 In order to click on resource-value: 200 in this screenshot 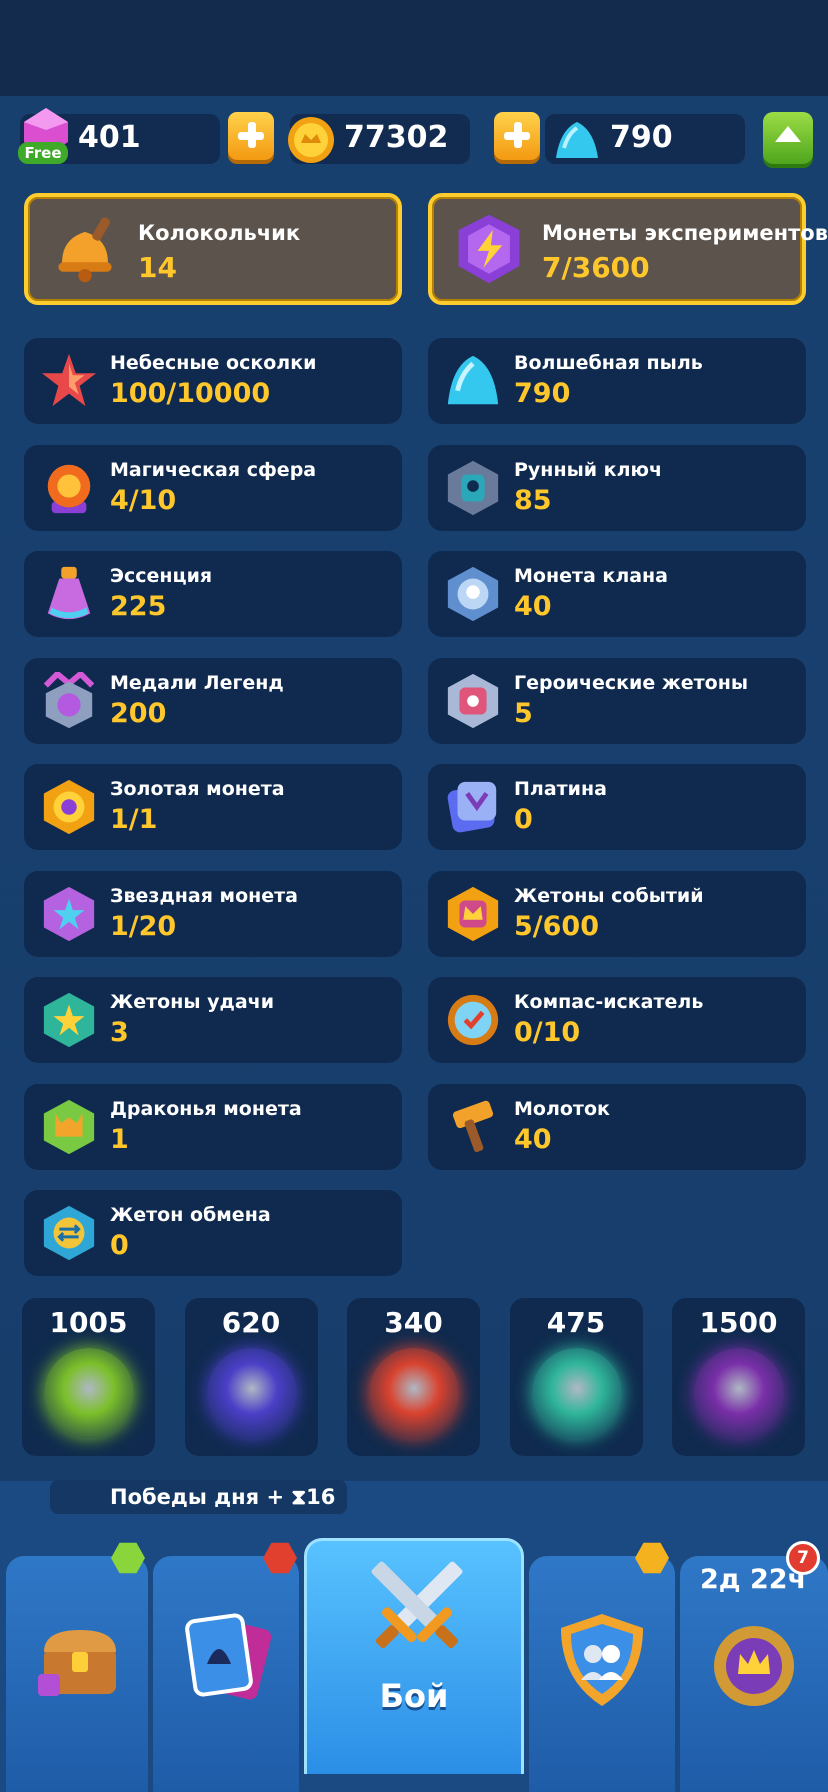, I will do `click(138, 713)`.